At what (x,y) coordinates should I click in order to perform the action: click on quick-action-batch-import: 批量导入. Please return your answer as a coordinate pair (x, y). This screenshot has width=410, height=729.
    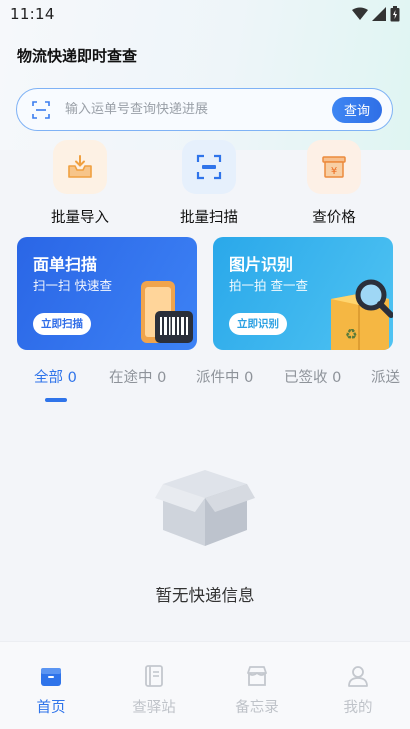
    Looking at the image, I should click on (80, 183).